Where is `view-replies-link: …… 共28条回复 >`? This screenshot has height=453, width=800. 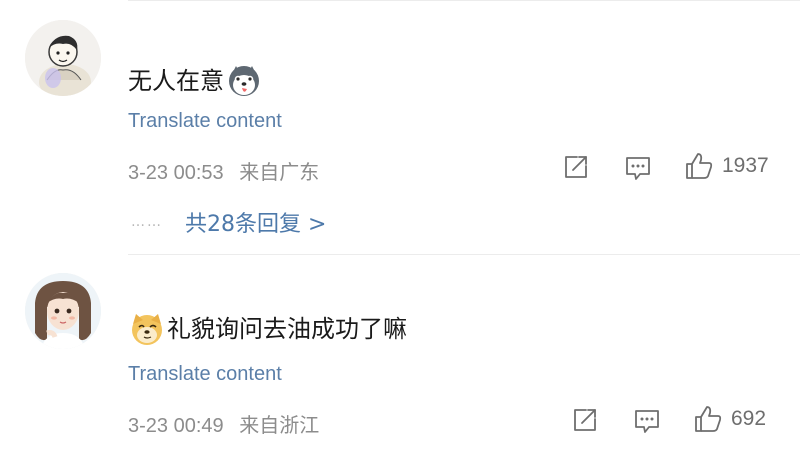
view-replies-link: …… 共28条回复 > is located at coordinates (228, 222).